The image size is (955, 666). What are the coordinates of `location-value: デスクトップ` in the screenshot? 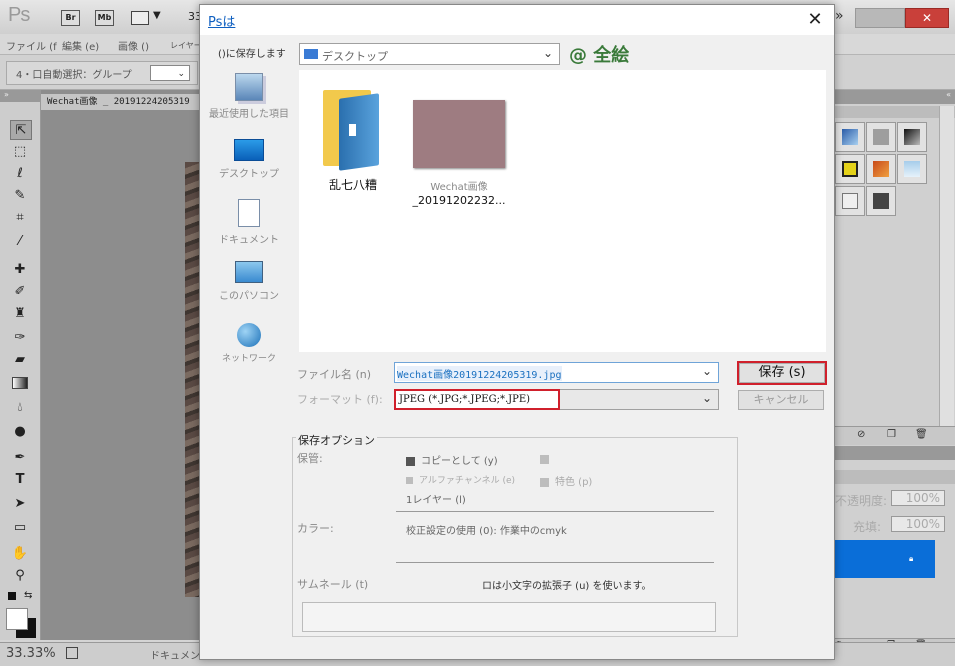 It's located at (355, 56).